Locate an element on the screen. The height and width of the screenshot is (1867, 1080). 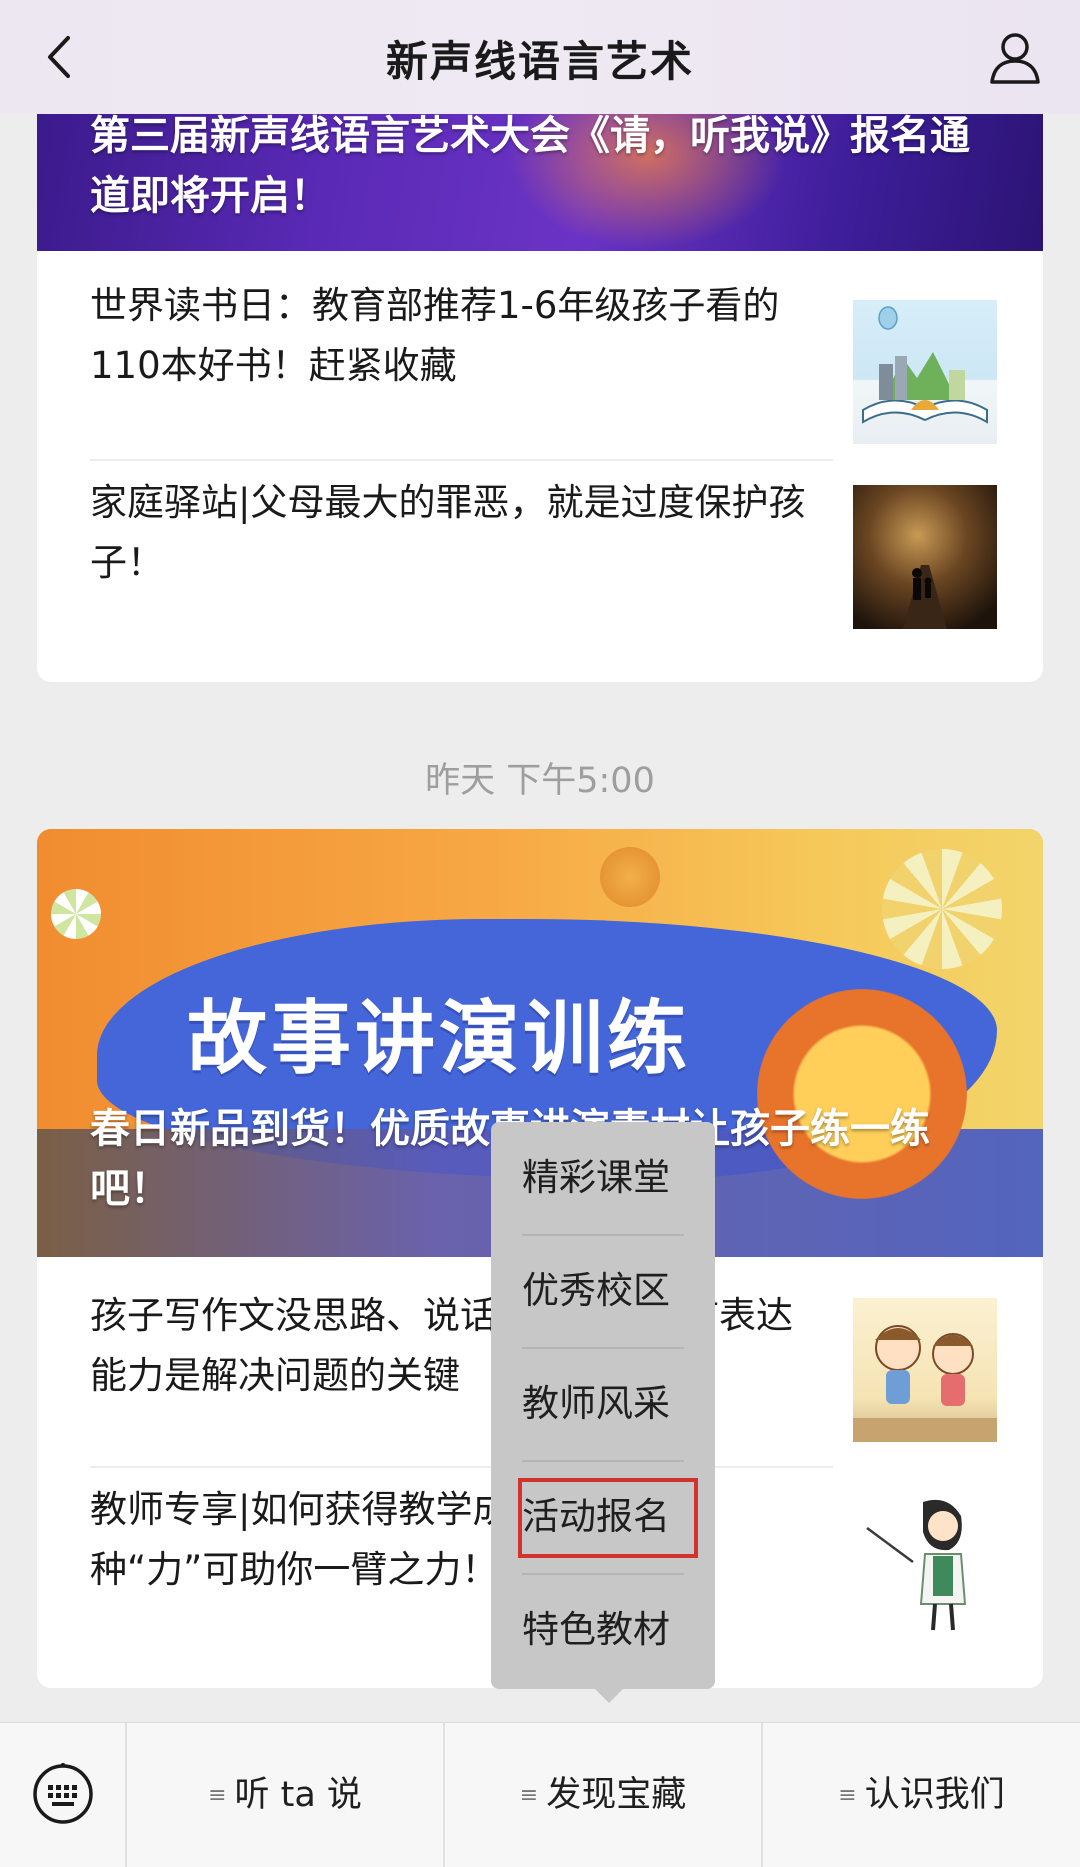
user-icon is located at coordinates (1015, 57).